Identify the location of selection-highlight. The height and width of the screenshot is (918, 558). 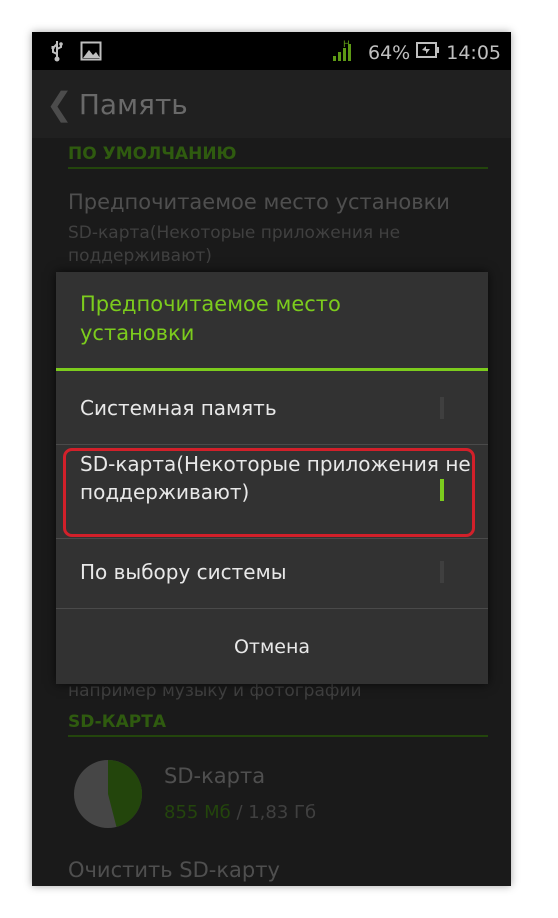
(269, 492).